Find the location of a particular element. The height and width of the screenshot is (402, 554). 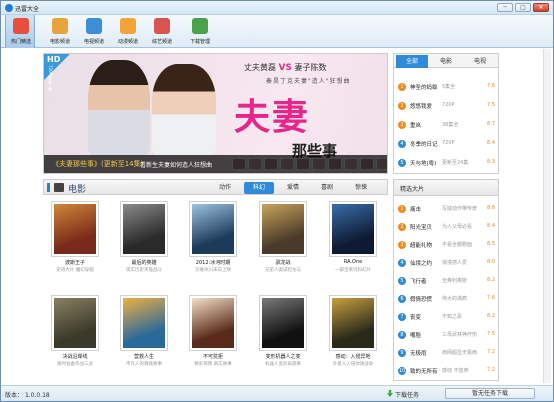

rank-desc: 写底动作带传奇 is located at coordinates (460, 209).